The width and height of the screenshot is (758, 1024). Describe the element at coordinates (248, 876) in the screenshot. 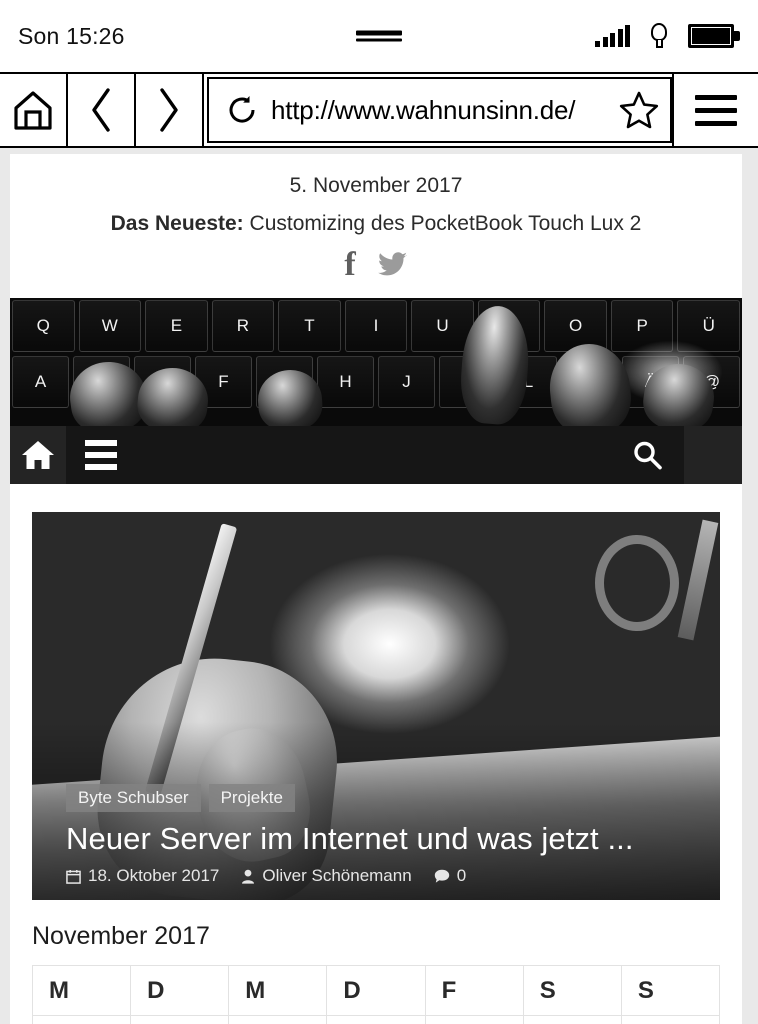

I see `user-icon` at that location.